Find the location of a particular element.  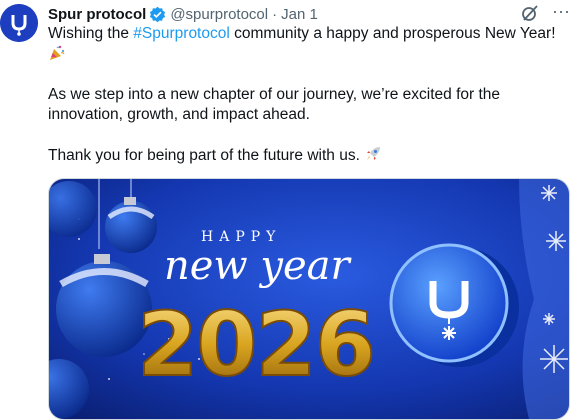

tweet-header: Spur protocol @spurprotocol · Jan 1 is located at coordinates (183, 14).